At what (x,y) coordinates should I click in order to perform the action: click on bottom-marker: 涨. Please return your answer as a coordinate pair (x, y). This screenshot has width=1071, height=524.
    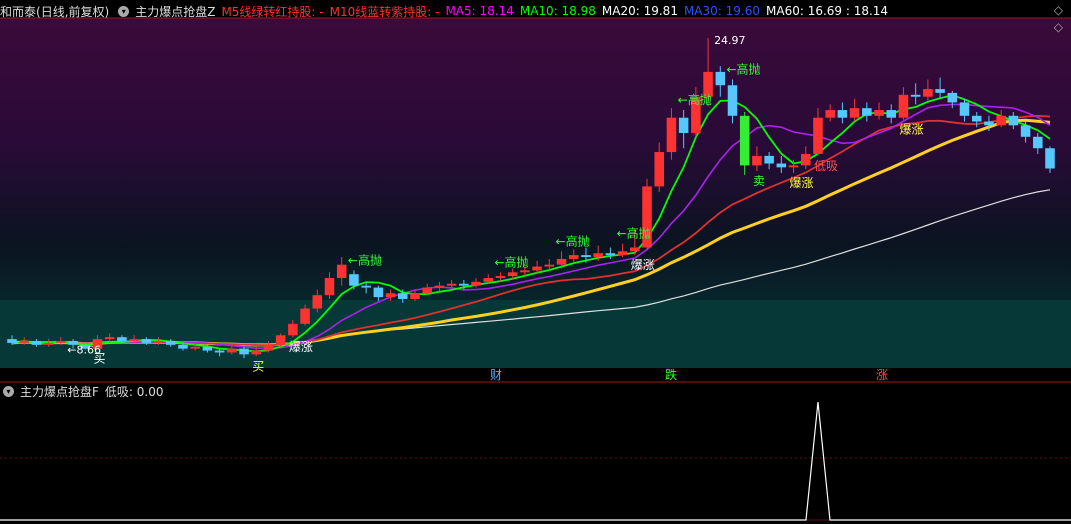
    Looking at the image, I should click on (882, 374).